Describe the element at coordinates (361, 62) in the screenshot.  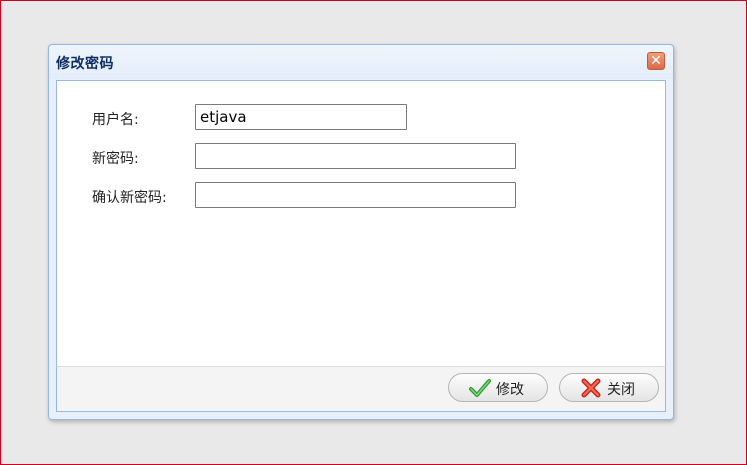
I see `dialog-titlebar: 修改密码 ✕` at that location.